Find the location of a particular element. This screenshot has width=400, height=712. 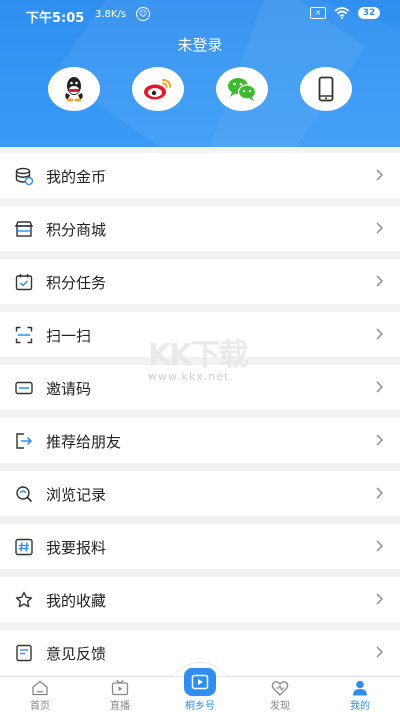

qq-login-button is located at coordinates (74, 89).